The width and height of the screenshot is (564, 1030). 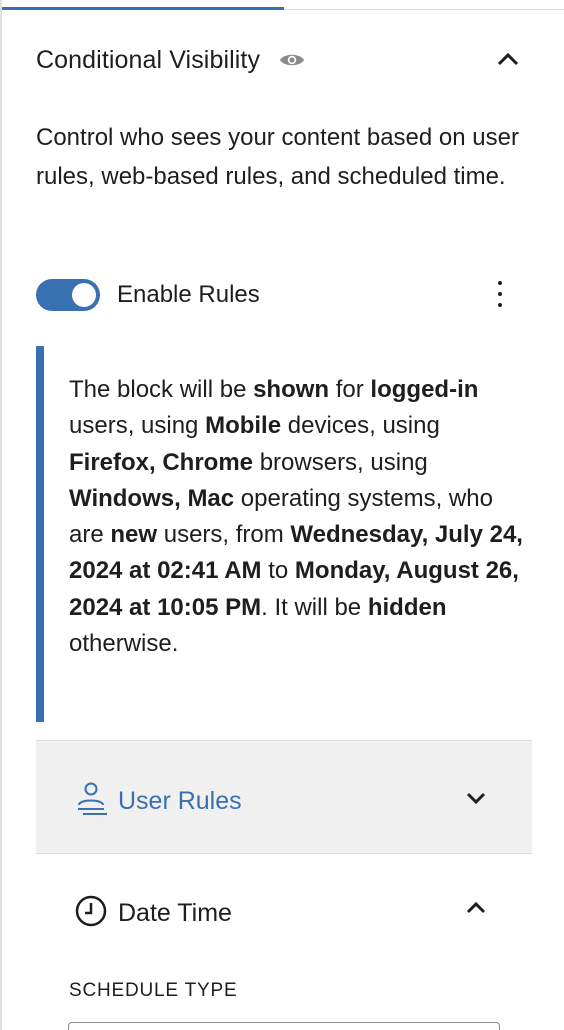 I want to click on panel-left-border, so click(x=1, y=515).